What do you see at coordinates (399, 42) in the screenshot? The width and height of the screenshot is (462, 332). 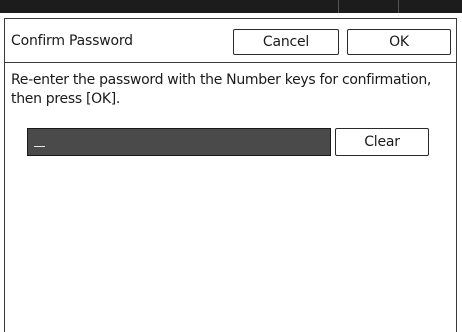 I see `ok-button: OK` at bounding box center [399, 42].